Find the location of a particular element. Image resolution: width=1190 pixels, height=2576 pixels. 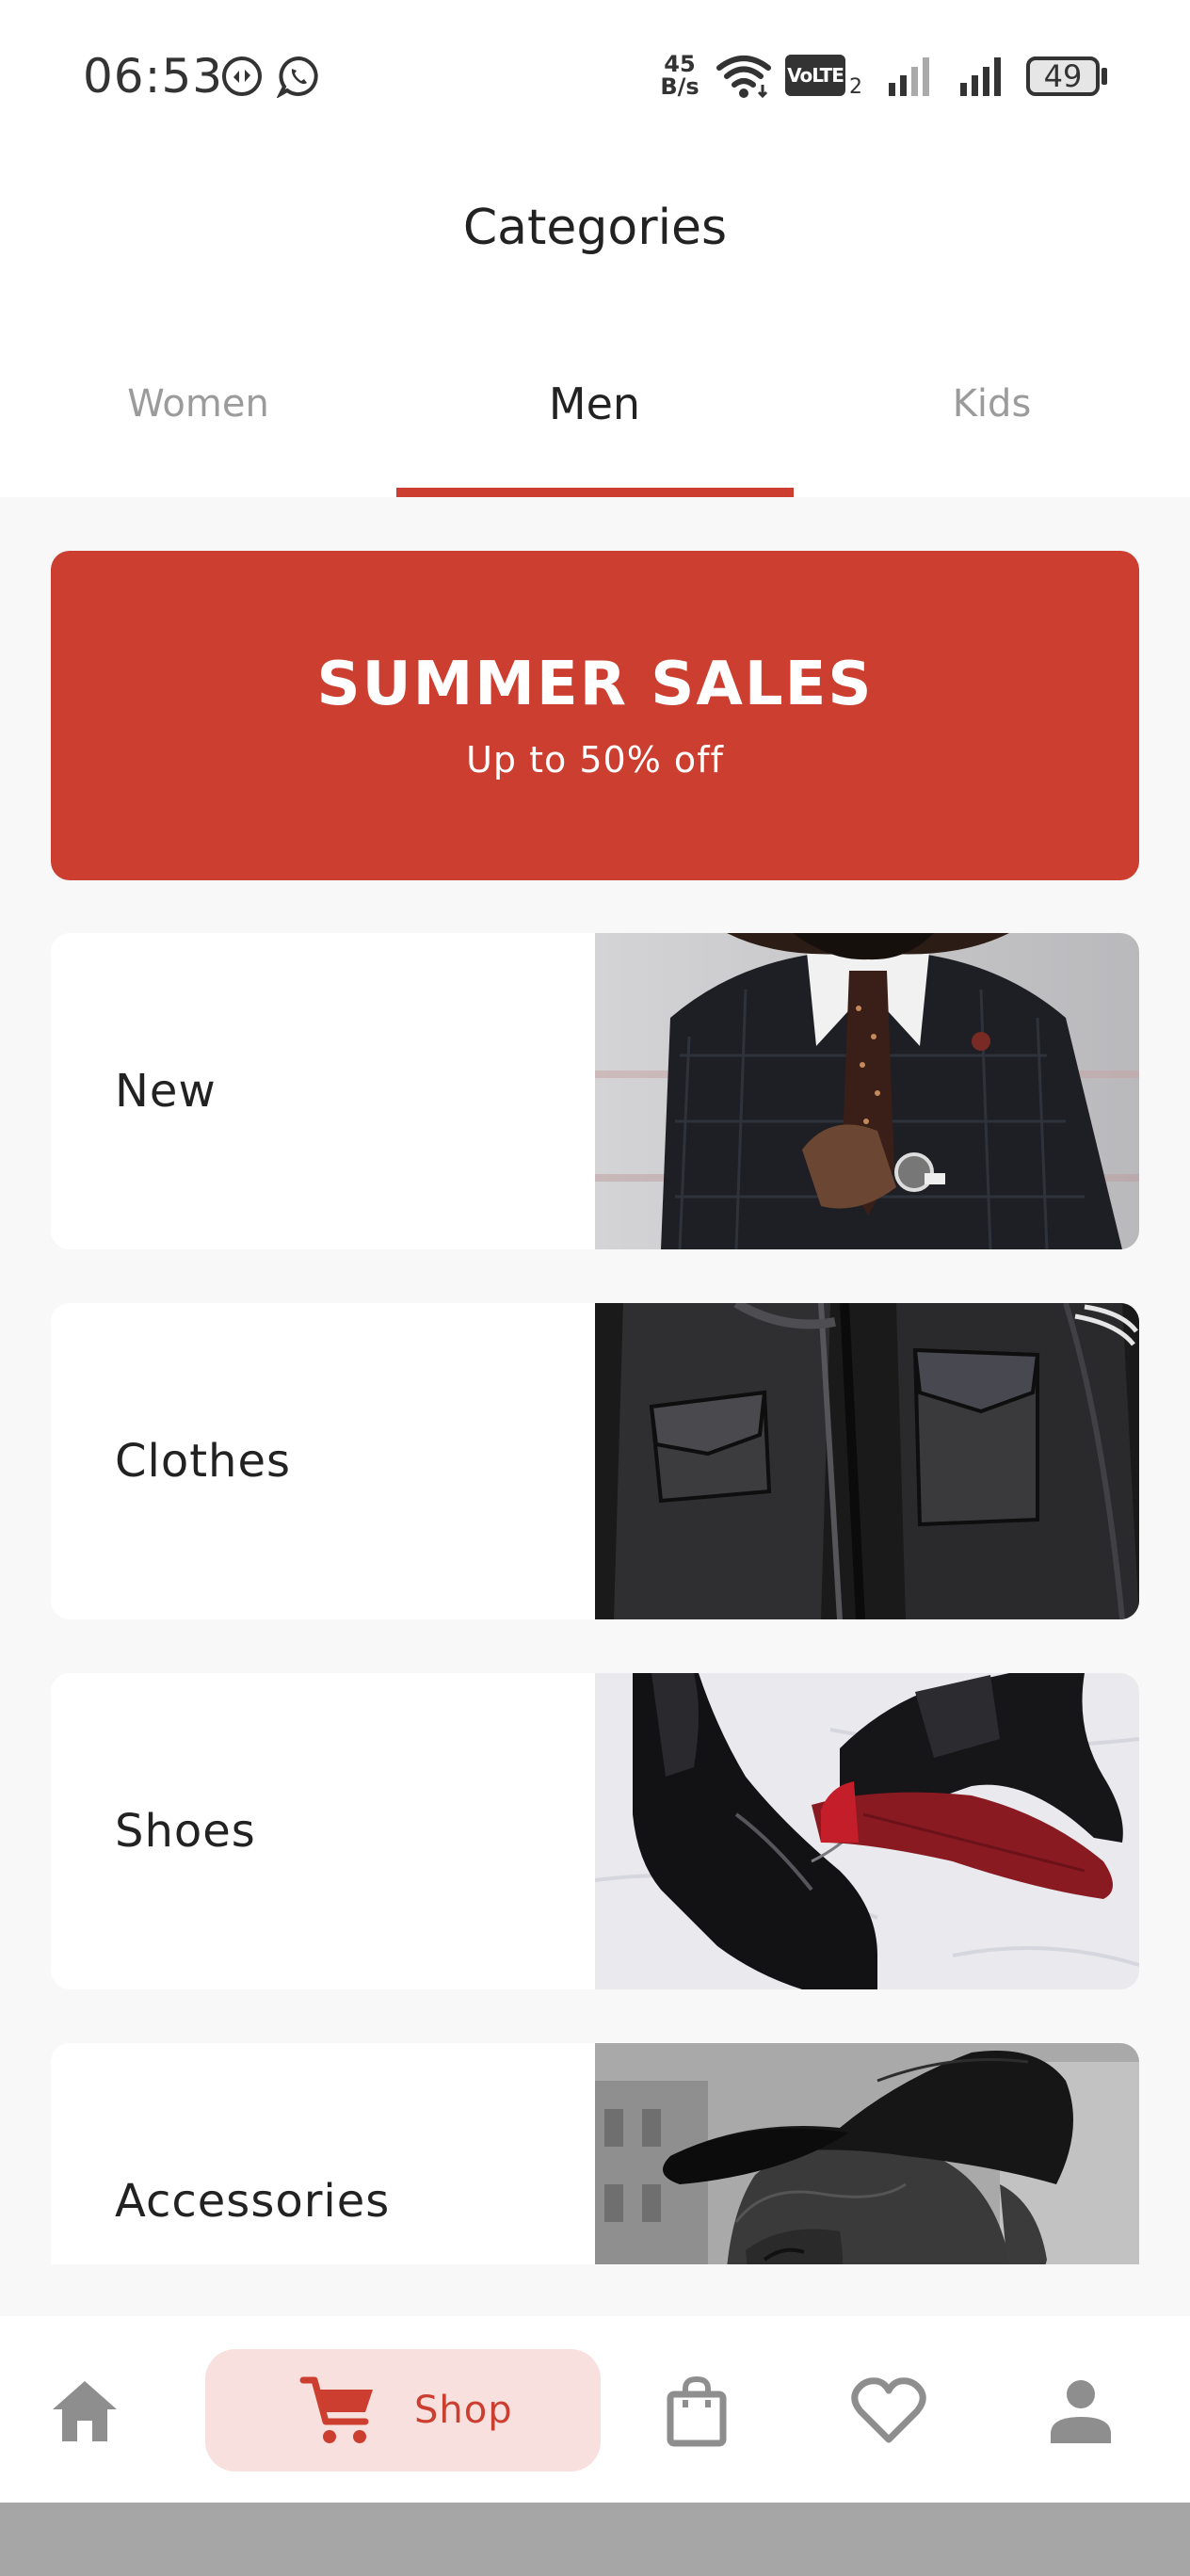

nav-profile is located at coordinates (1081, 2411).